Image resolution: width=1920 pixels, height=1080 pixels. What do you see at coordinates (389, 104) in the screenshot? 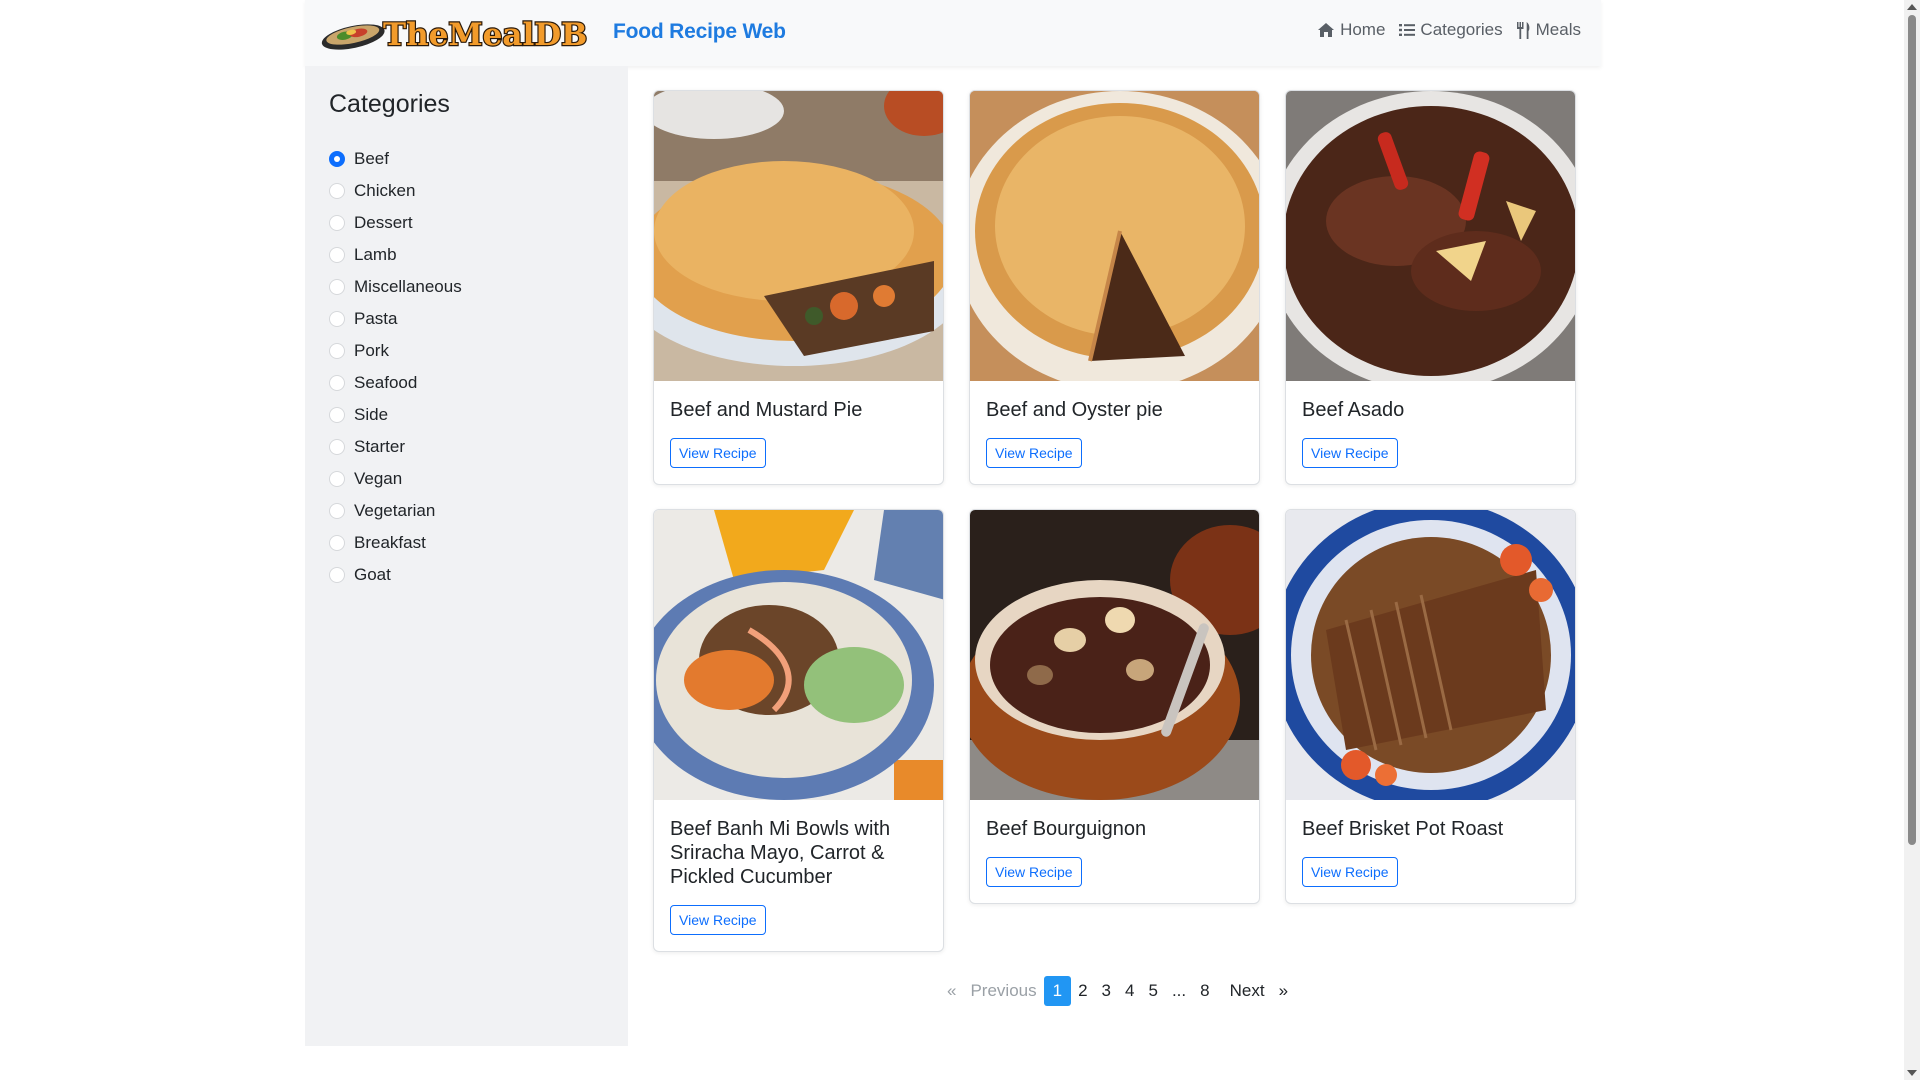
I see `sidebar-title: Categories` at bounding box center [389, 104].